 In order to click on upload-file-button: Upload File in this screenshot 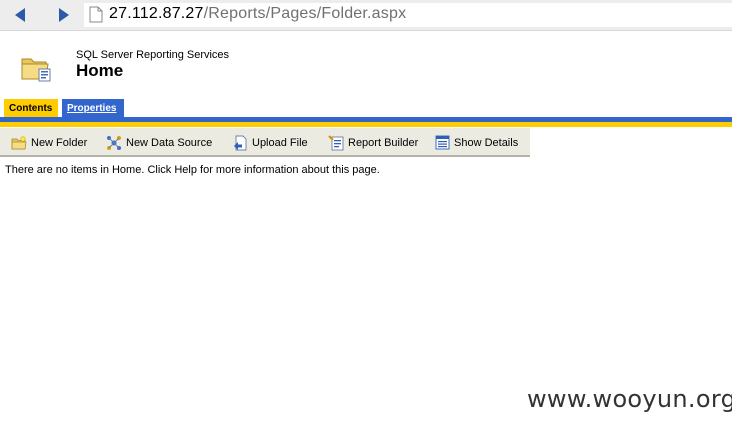, I will do `click(270, 142)`.